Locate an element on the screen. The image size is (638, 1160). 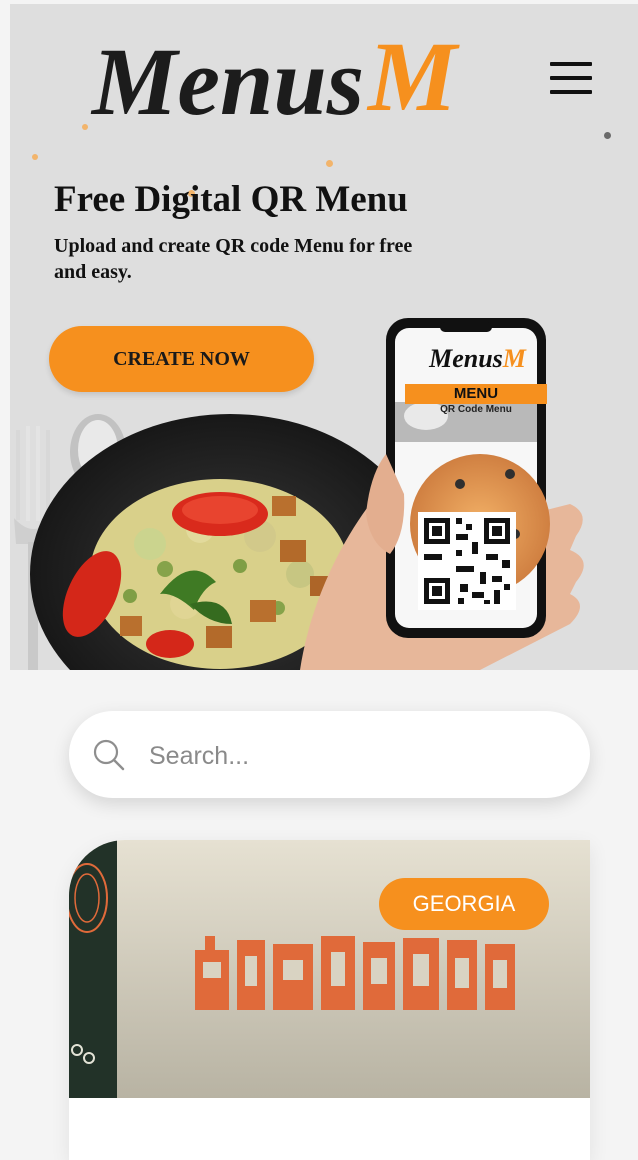
menusm-logo: Menus M is located at coordinates (275, 77).